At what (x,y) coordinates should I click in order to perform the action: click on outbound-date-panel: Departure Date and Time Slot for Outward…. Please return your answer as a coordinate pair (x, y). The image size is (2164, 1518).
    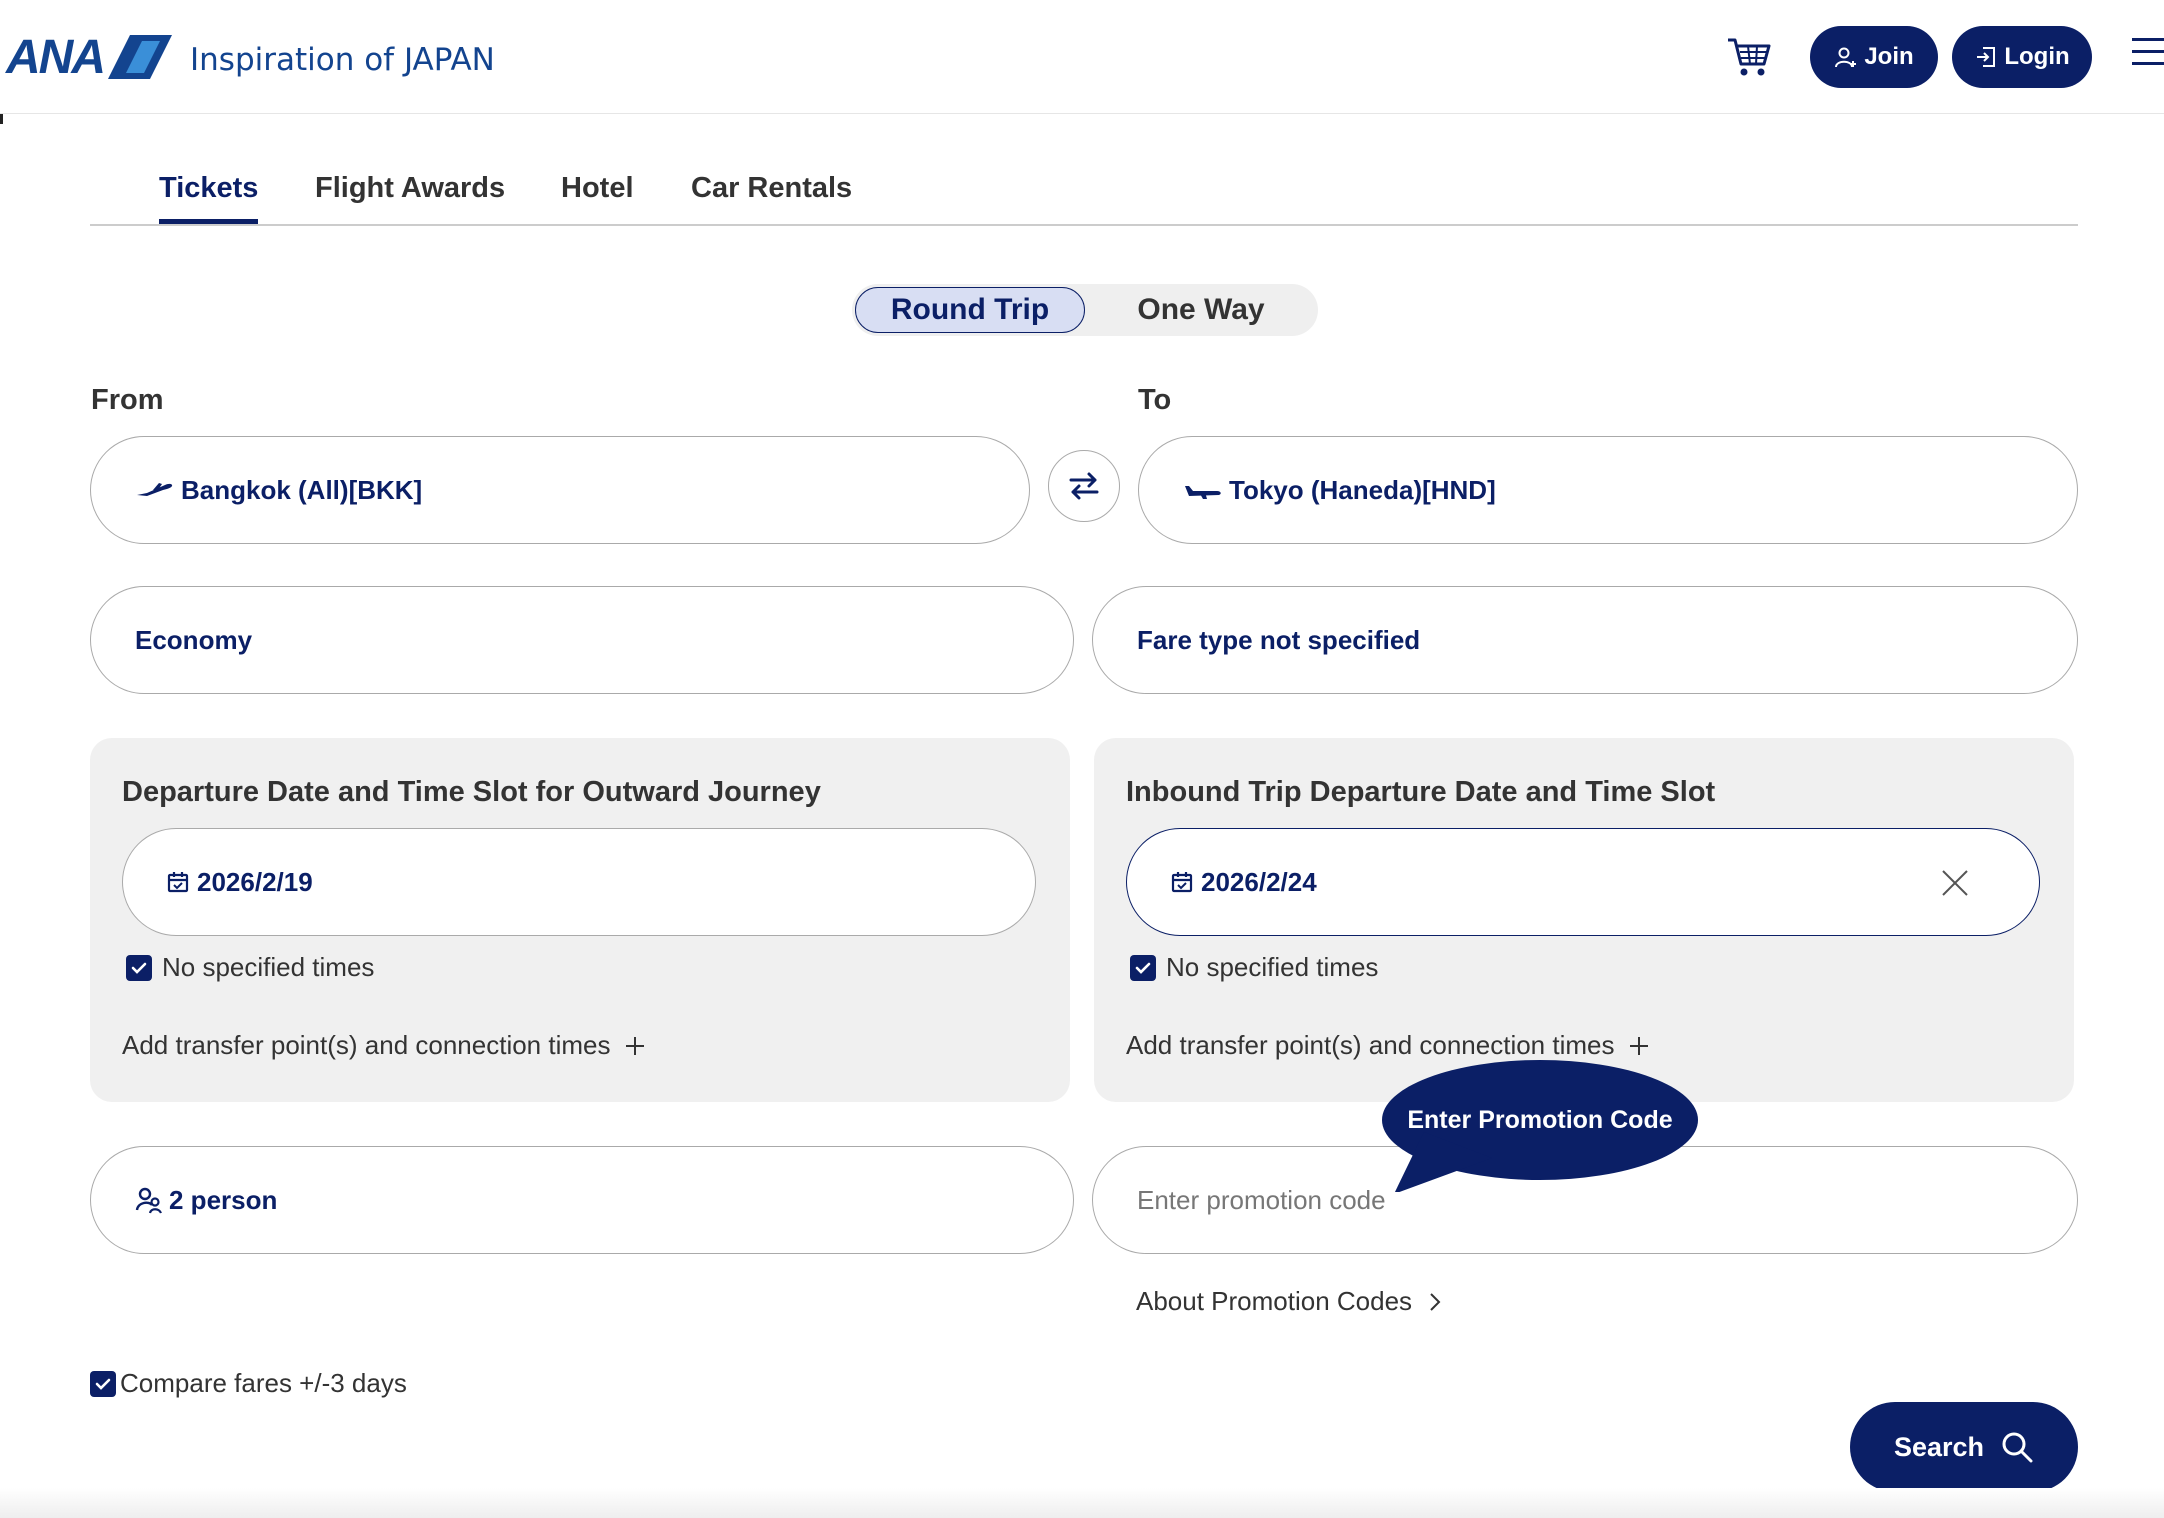
    Looking at the image, I should click on (580, 920).